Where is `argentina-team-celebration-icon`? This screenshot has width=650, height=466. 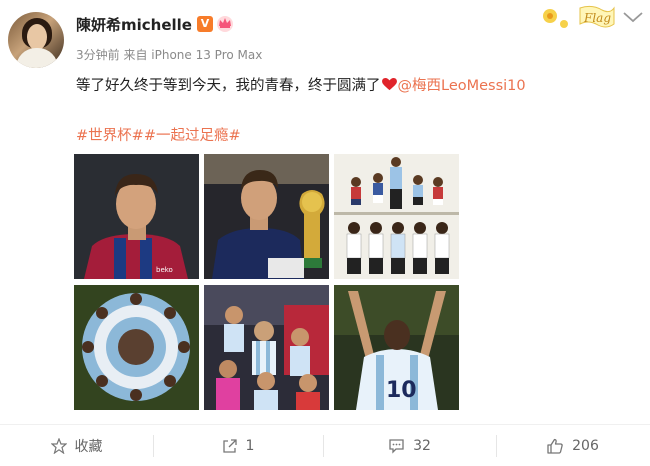 argentina-team-celebration-icon is located at coordinates (266, 347).